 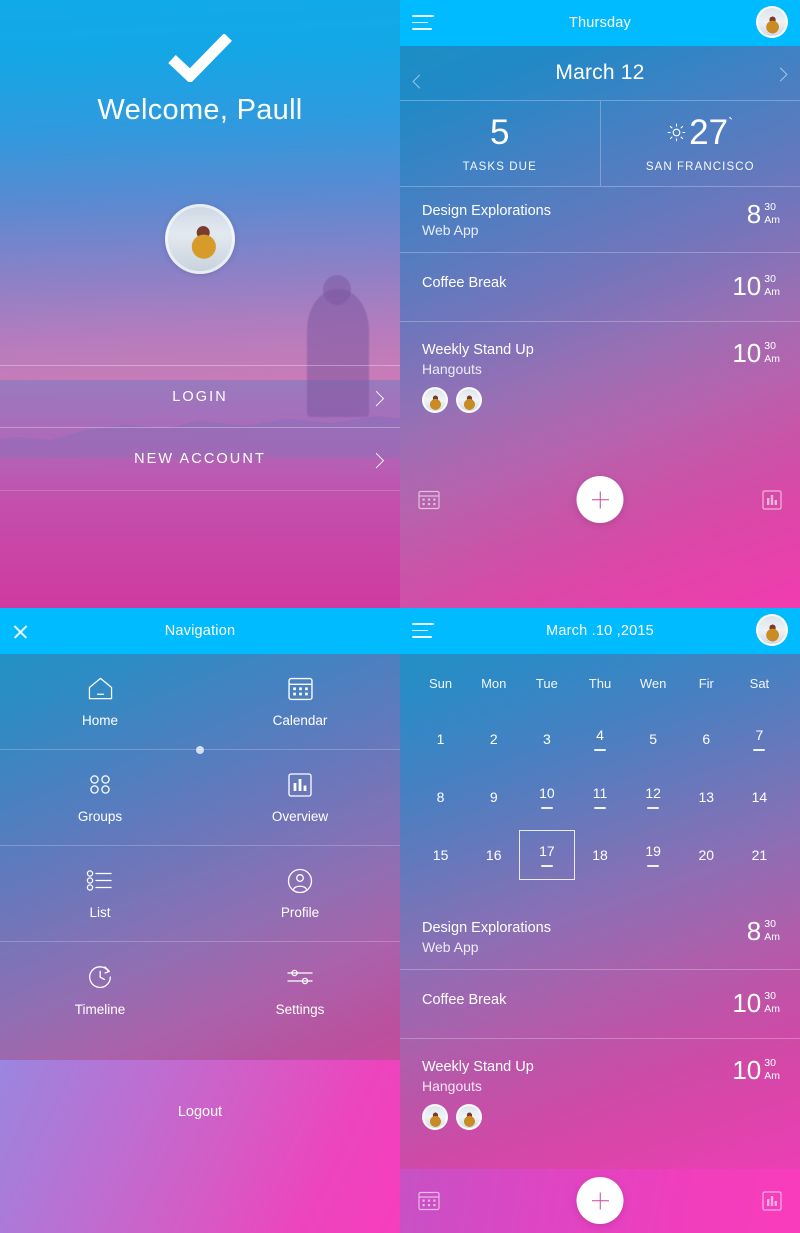 What do you see at coordinates (100, 701) in the screenshot?
I see `sidebar-item-home: Home` at bounding box center [100, 701].